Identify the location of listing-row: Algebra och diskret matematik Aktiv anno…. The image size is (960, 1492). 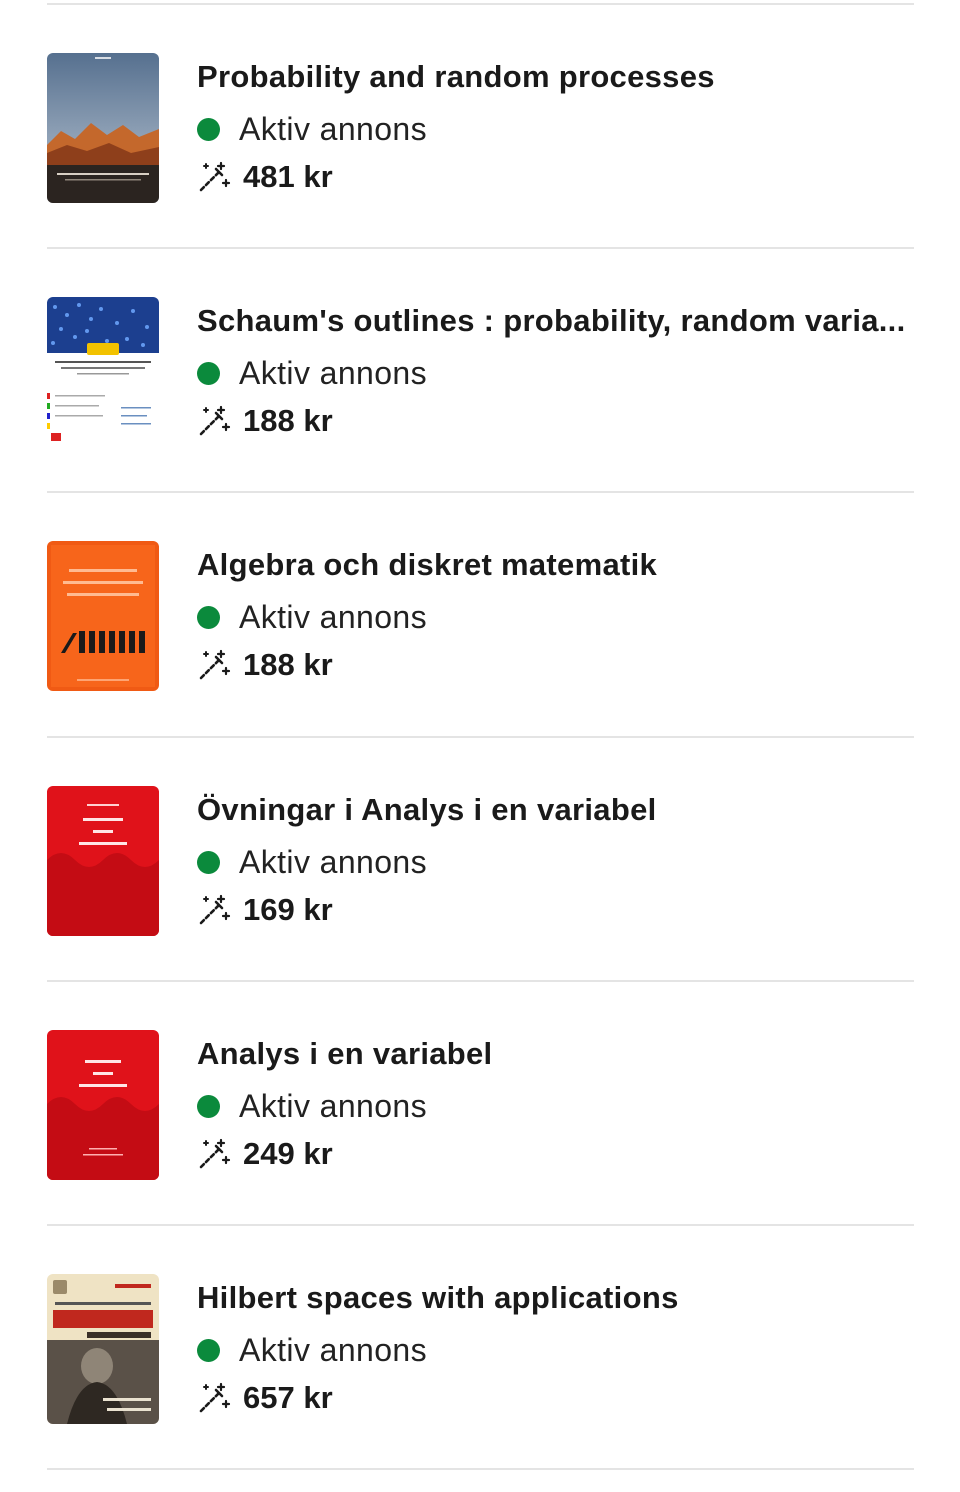
(480, 615).